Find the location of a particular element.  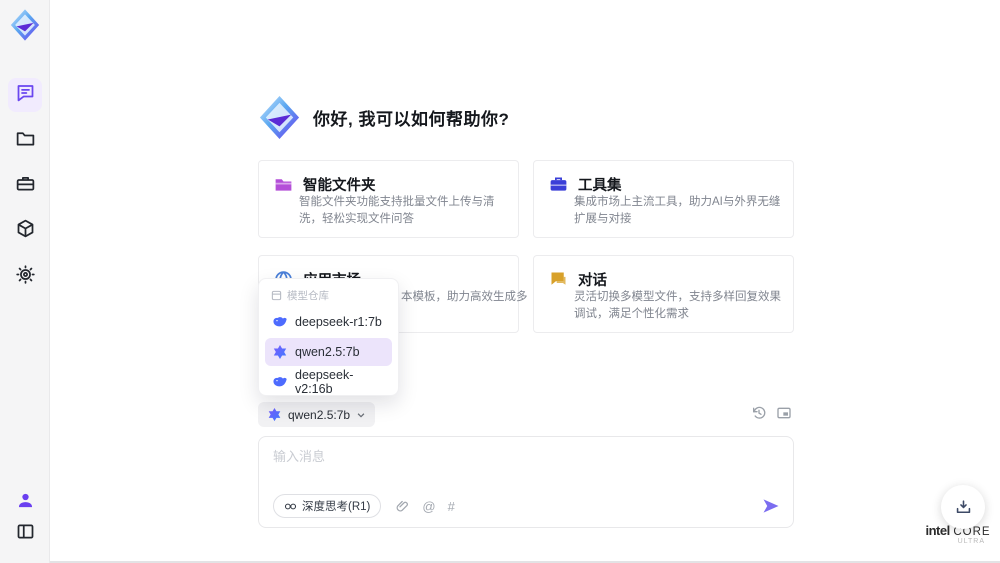

gear-icon is located at coordinates (25, 277).